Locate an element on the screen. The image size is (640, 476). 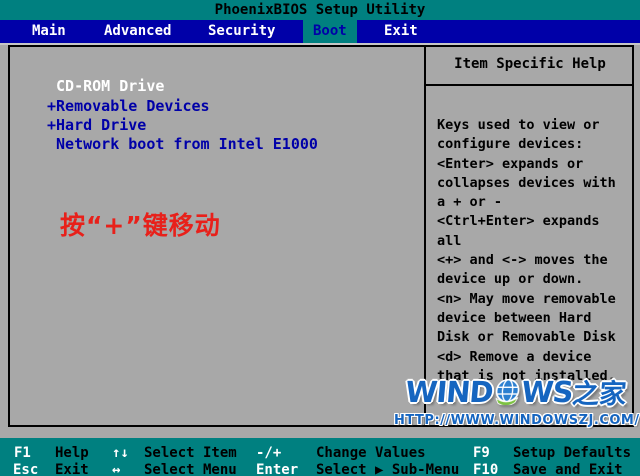
label-help: Help is located at coordinates (72, 453).